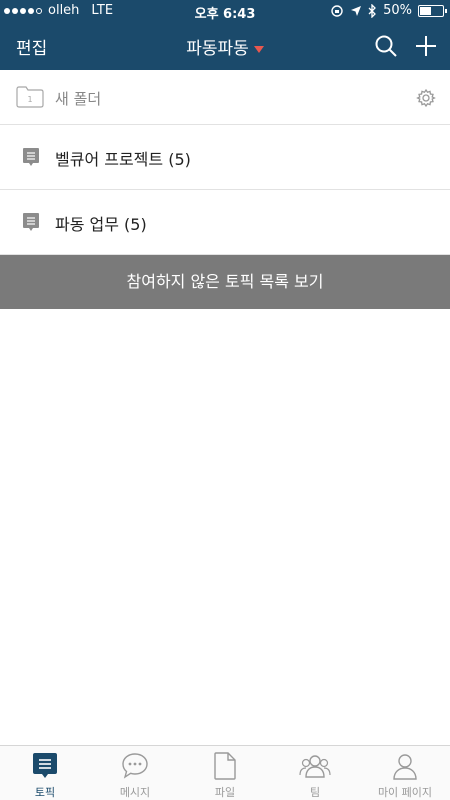 The image size is (450, 800). Describe the element at coordinates (337, 10) in the screenshot. I see `rotation-lock-icon` at that location.